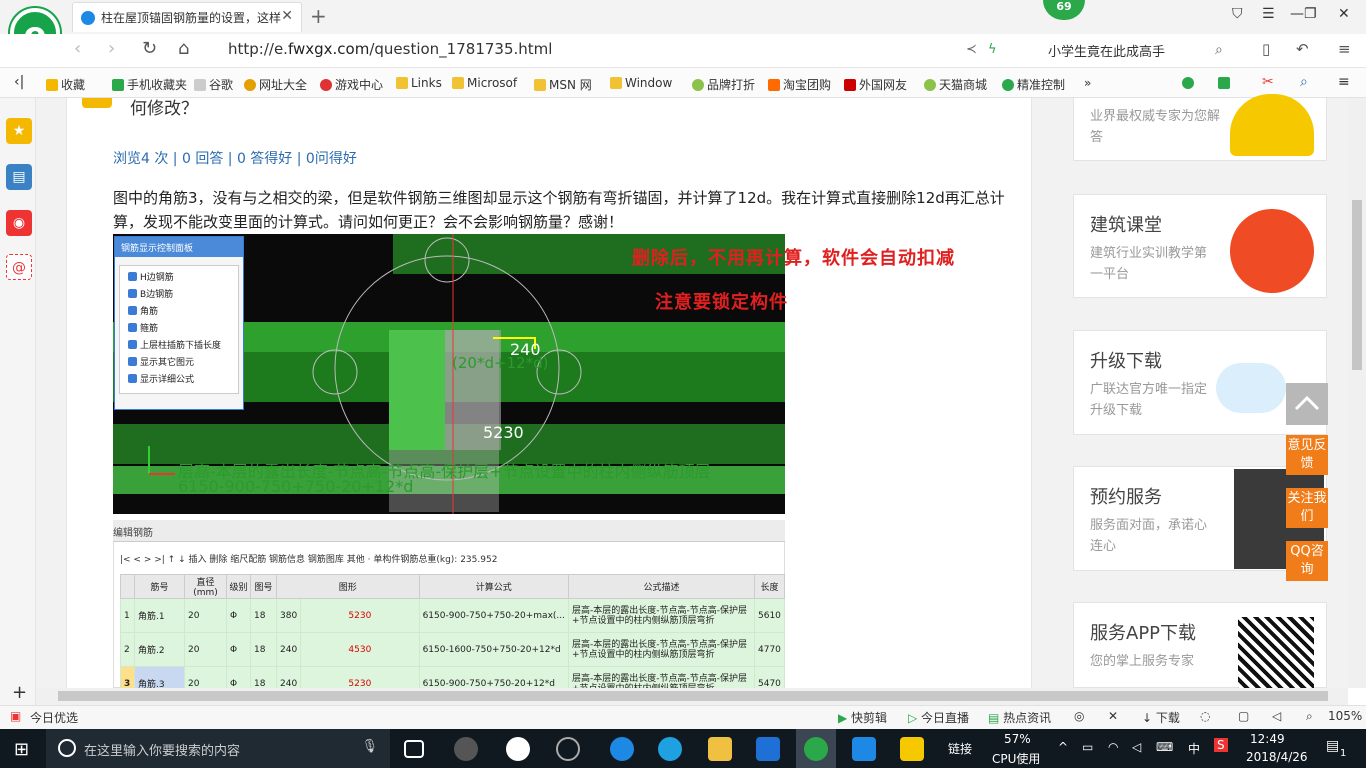  Describe the element at coordinates (19, 82) in the screenshot. I see `sidebar-toggle-icon: ‹|` at that location.